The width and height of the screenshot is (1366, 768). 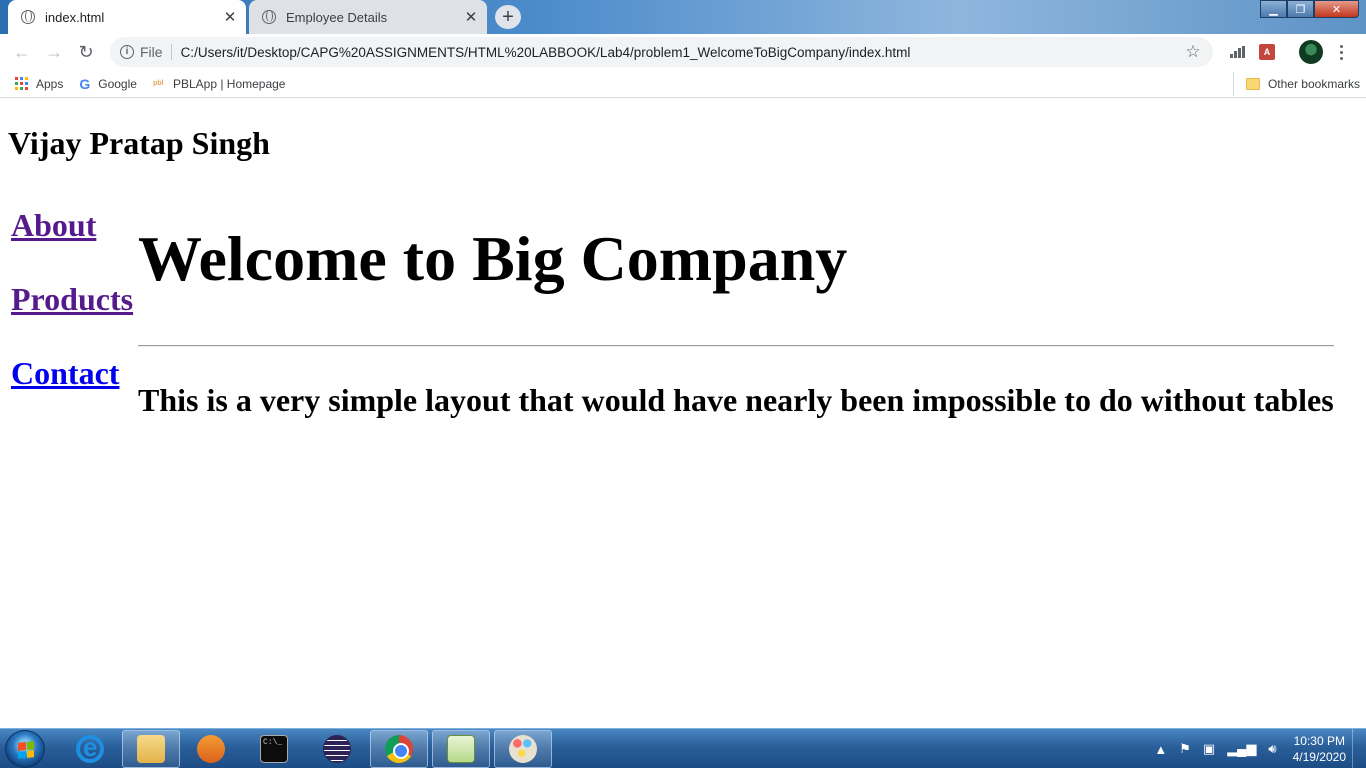 I want to click on clock-time: 10:30 PM, so click(x=1319, y=741).